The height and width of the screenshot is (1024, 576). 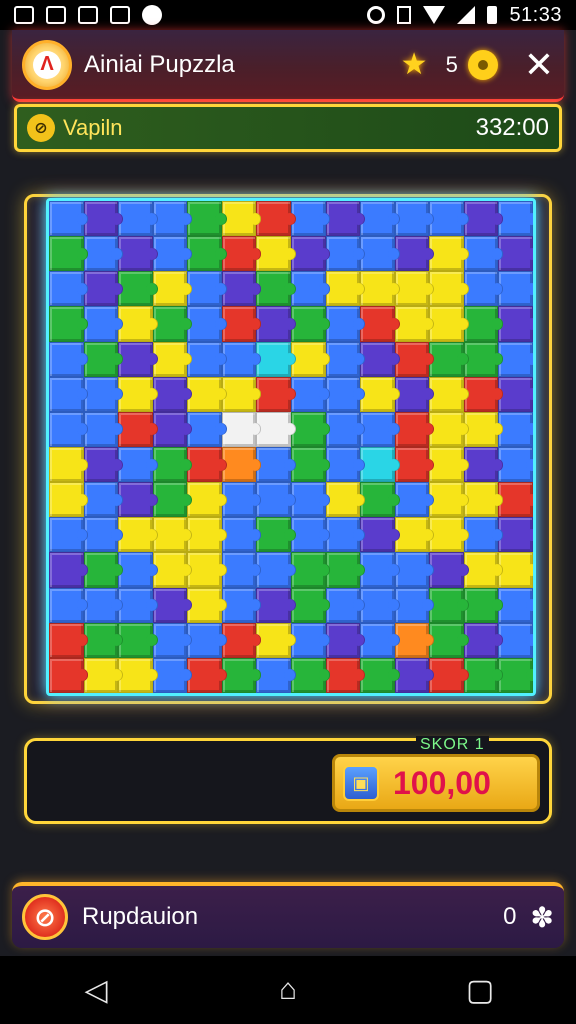 What do you see at coordinates (542, 917) in the screenshot?
I see `puzzle-piece-icon: ✽` at bounding box center [542, 917].